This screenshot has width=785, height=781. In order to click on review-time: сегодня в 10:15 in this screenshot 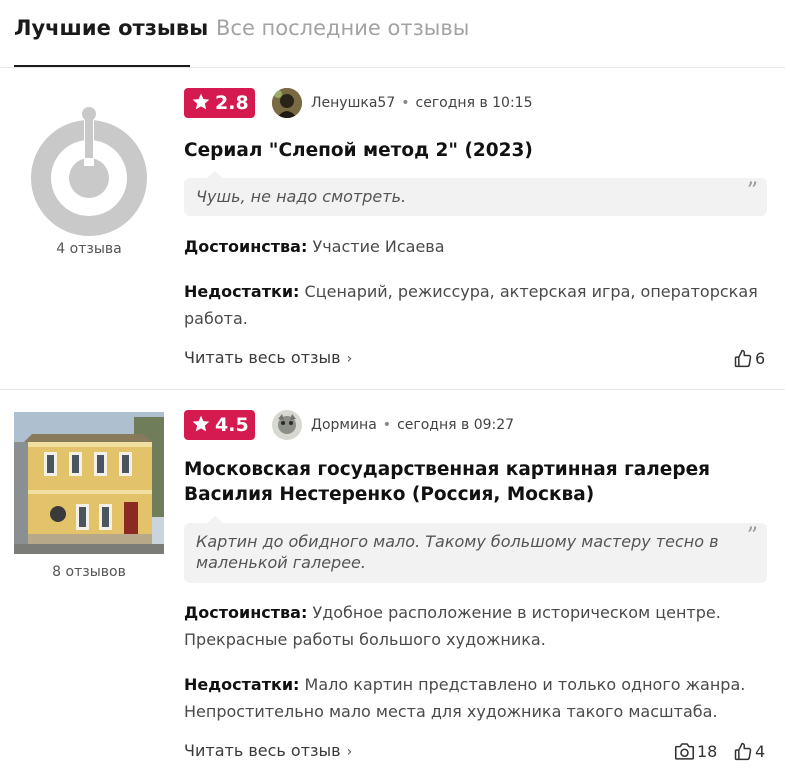, I will do `click(474, 103)`.